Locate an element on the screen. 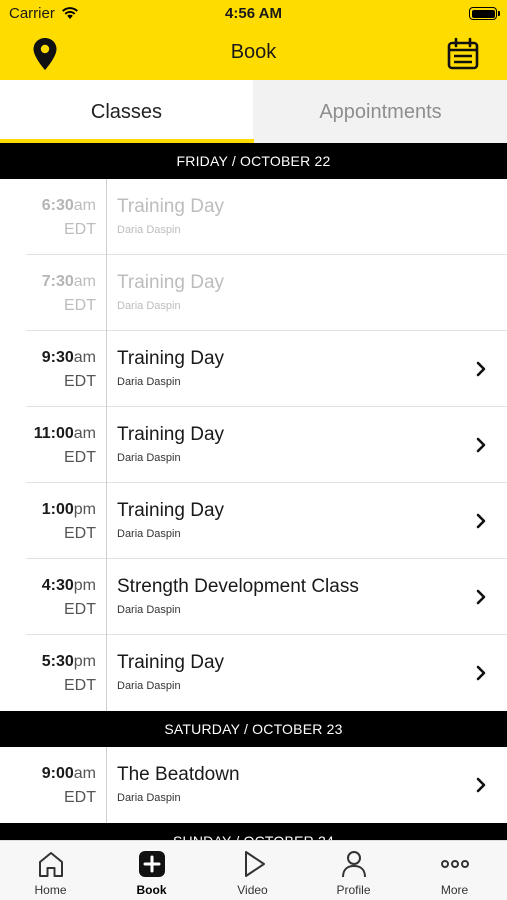 The image size is (507, 900). time-column: 5:30pm EDT is located at coordinates (48, 673).